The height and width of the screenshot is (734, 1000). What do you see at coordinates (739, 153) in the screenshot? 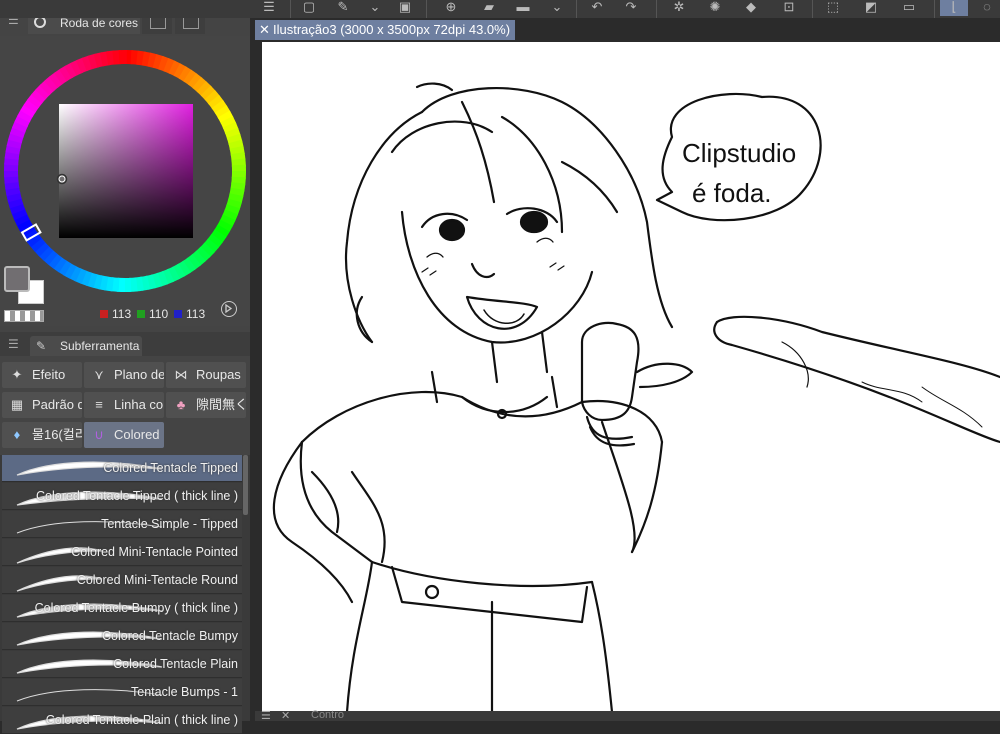
I see `speech-text-line1: Clipstudio` at bounding box center [739, 153].